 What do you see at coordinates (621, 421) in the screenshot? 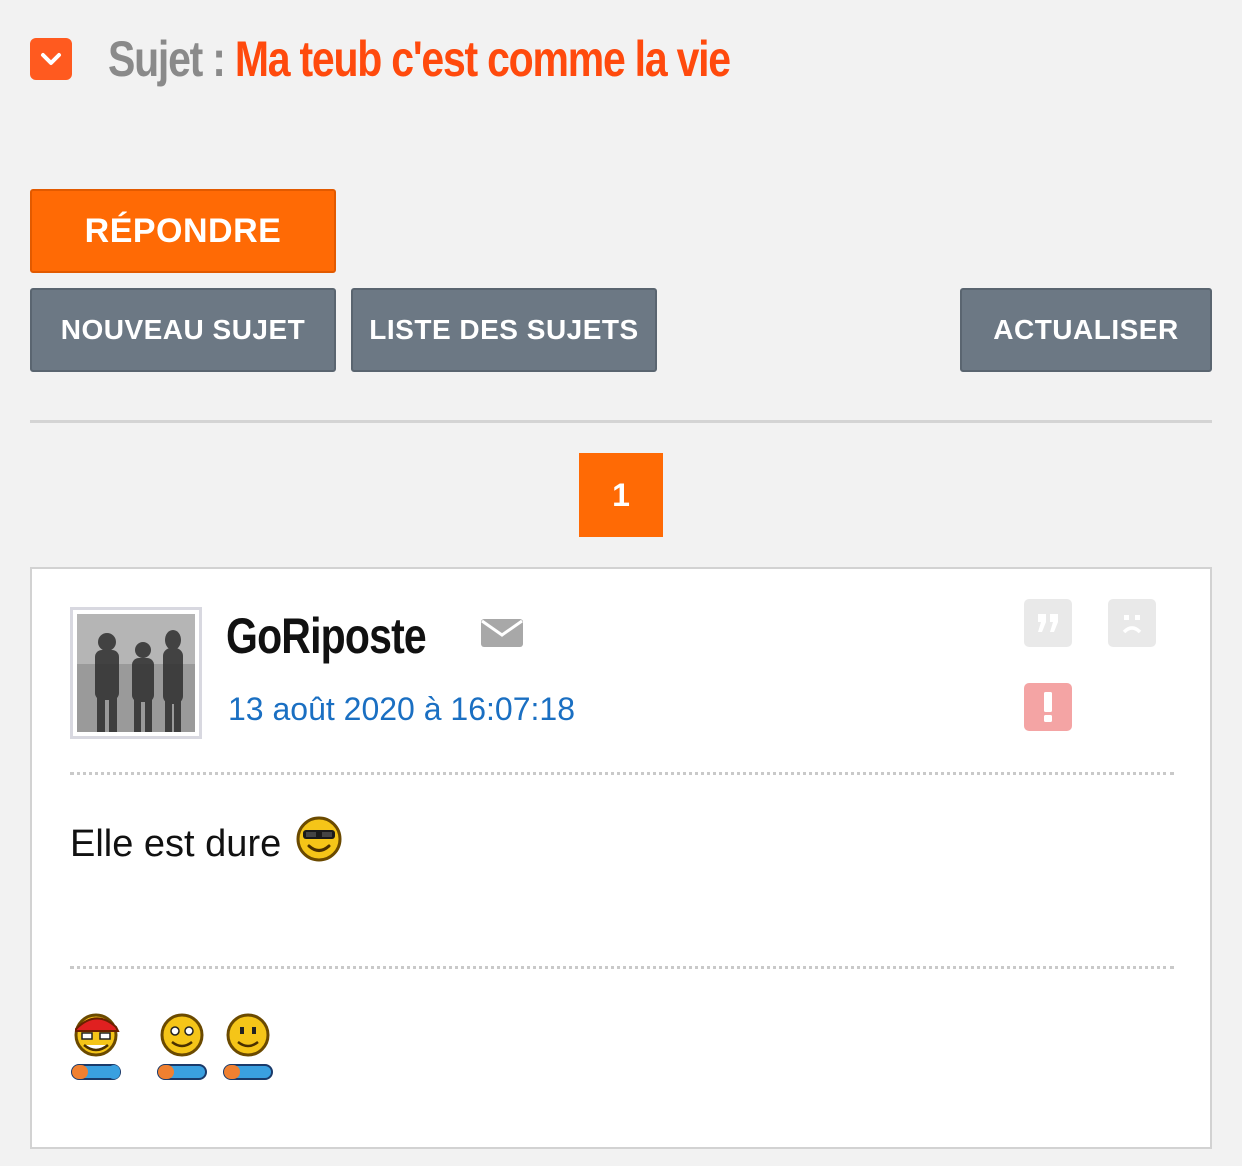
I see `divider` at bounding box center [621, 421].